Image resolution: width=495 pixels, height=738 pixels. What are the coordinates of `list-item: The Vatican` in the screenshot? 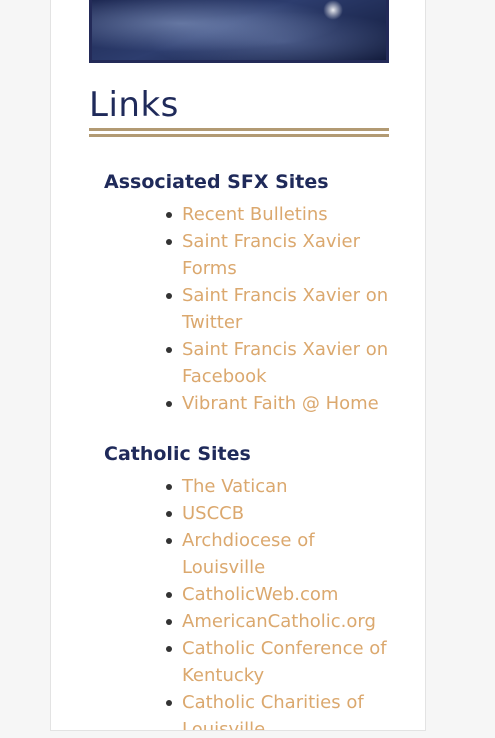 It's located at (281, 486).